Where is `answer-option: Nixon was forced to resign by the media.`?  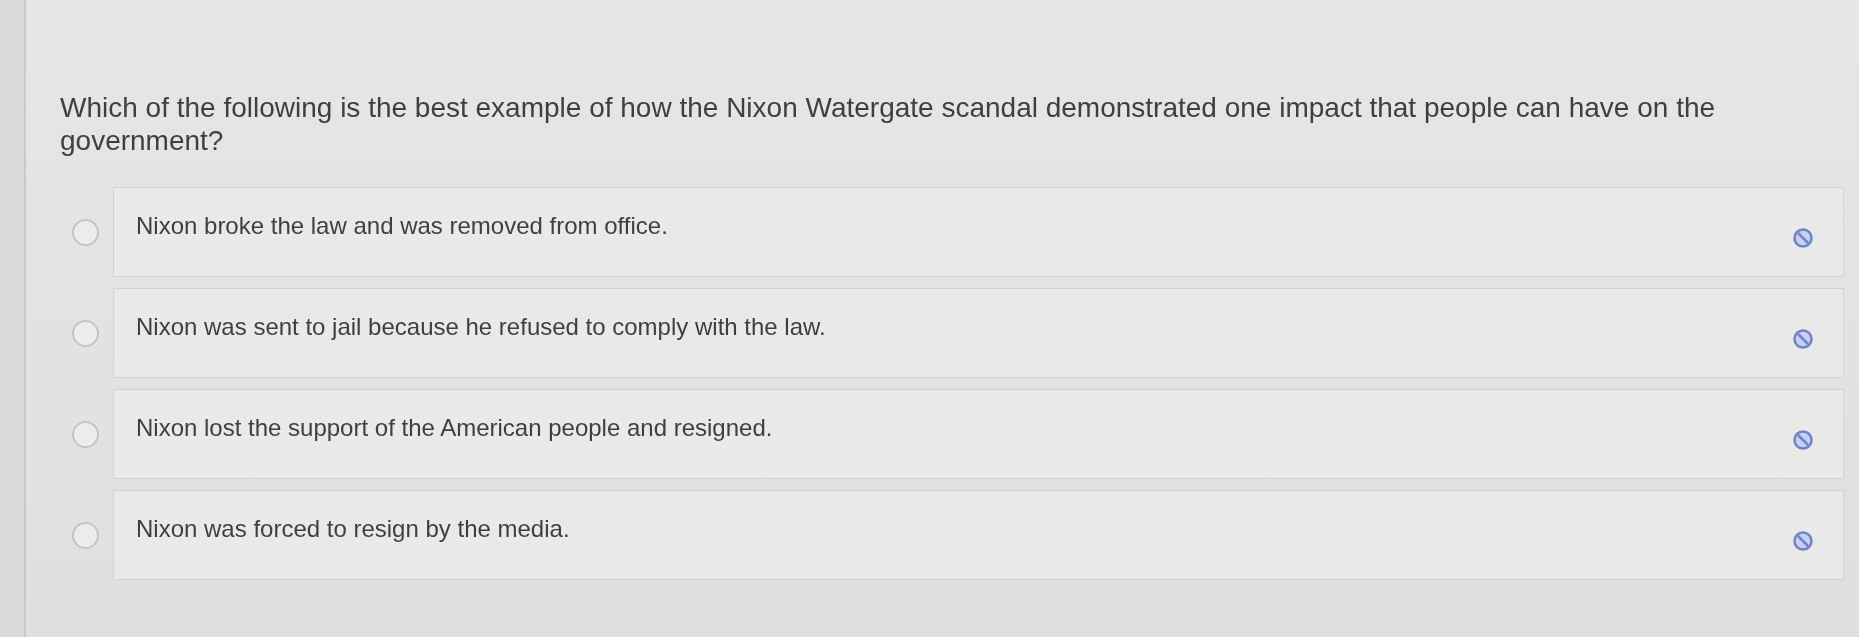 answer-option: Nixon was forced to resign by the media. is located at coordinates (978, 535).